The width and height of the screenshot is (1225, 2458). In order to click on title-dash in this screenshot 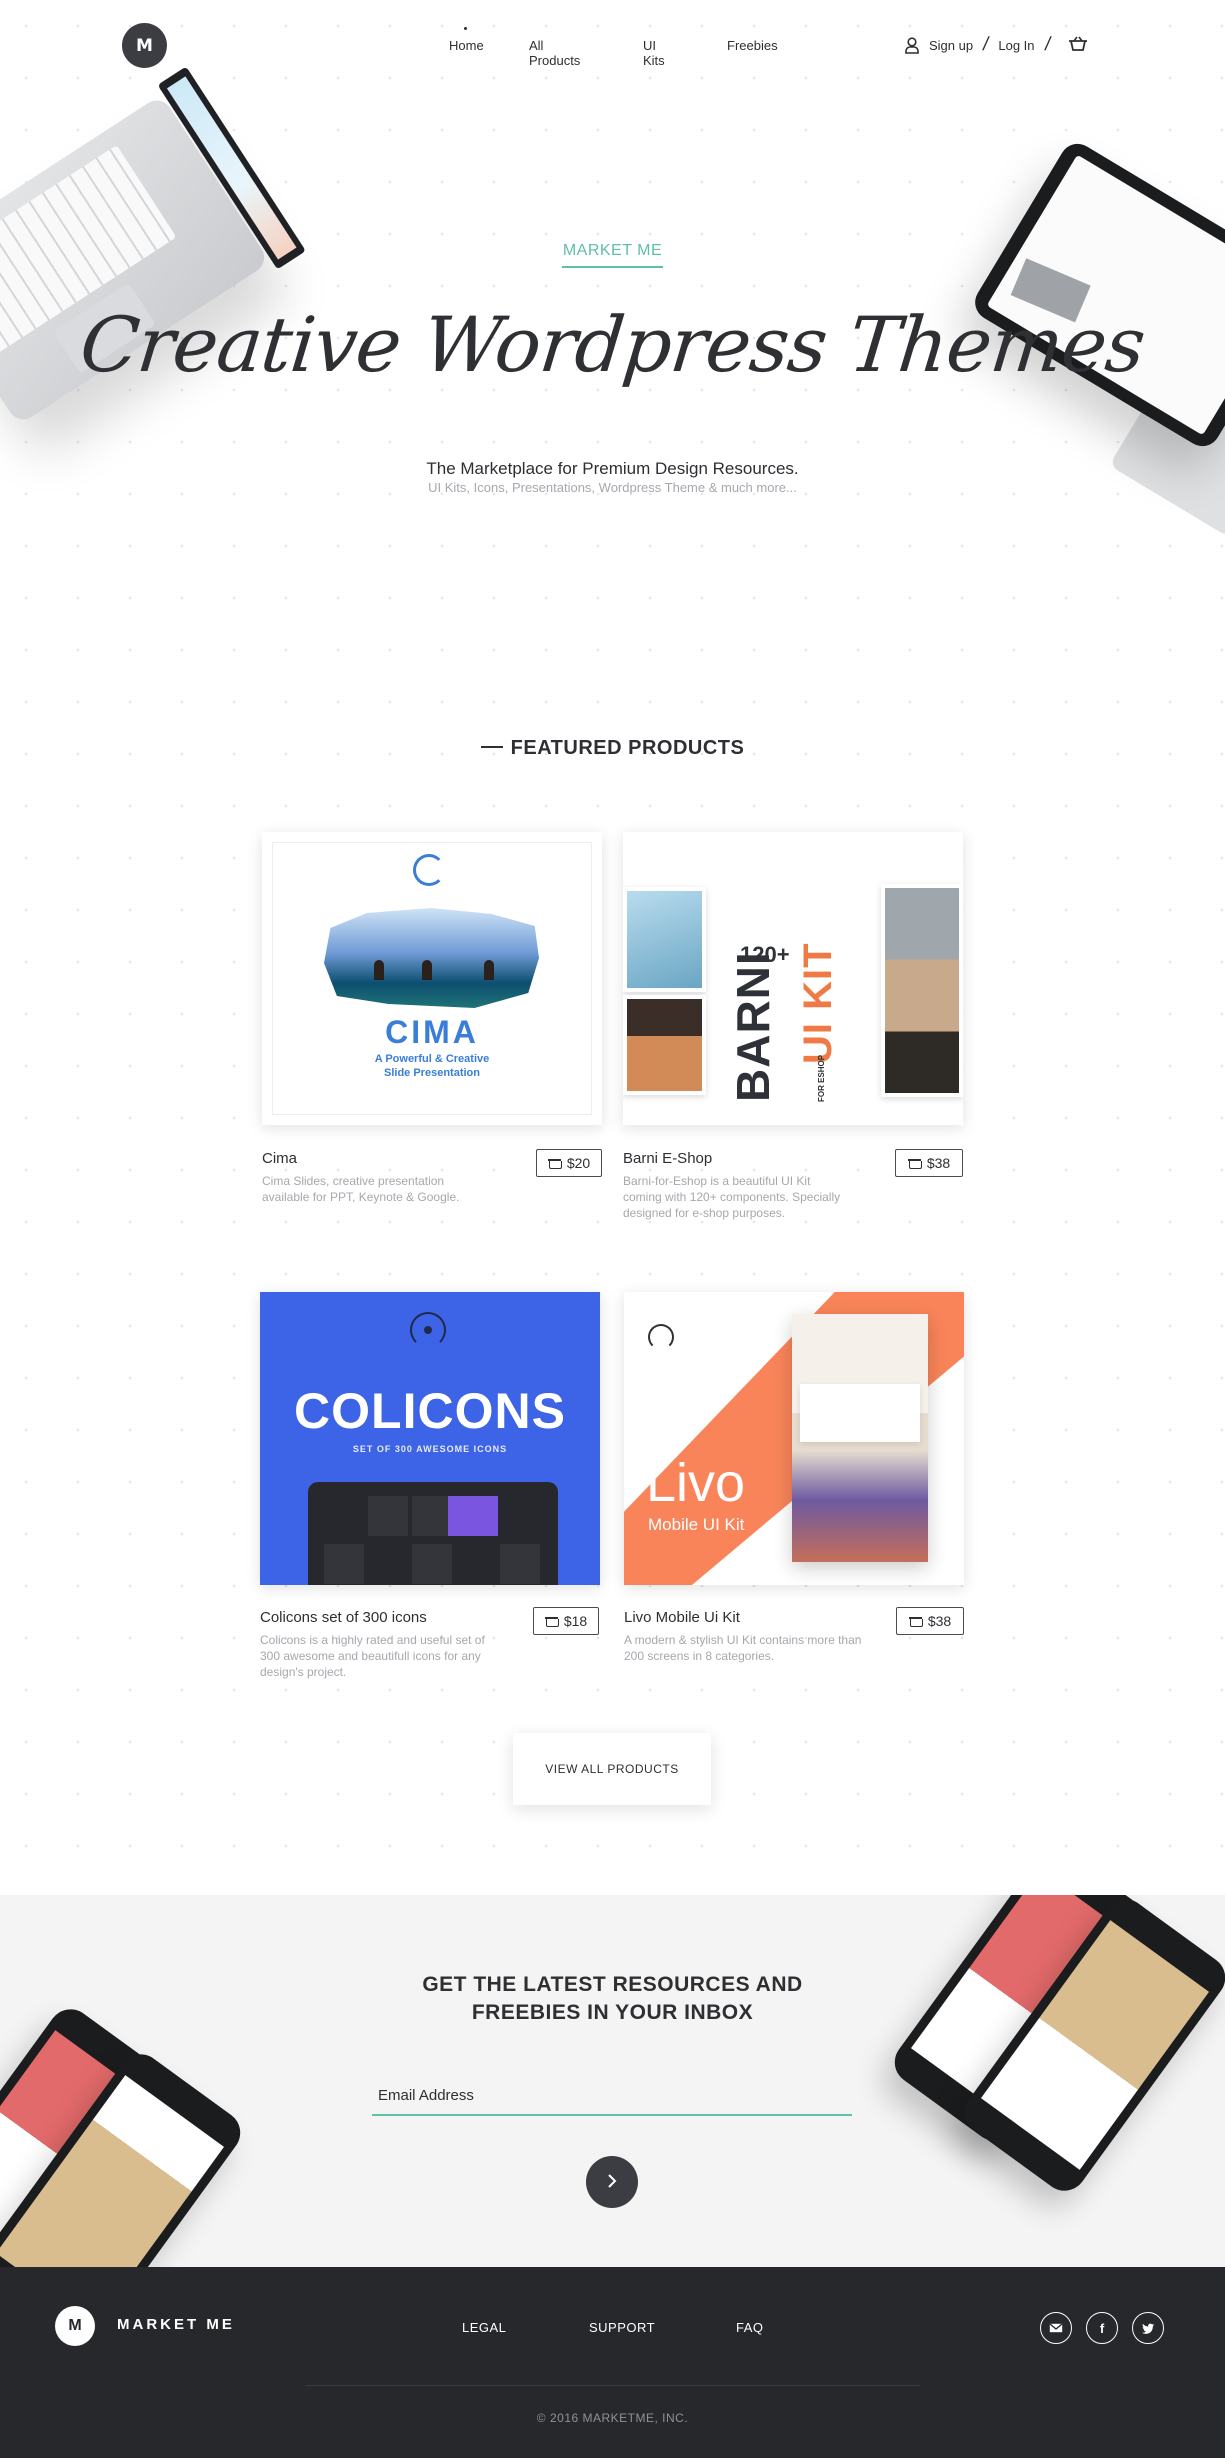, I will do `click(491, 746)`.